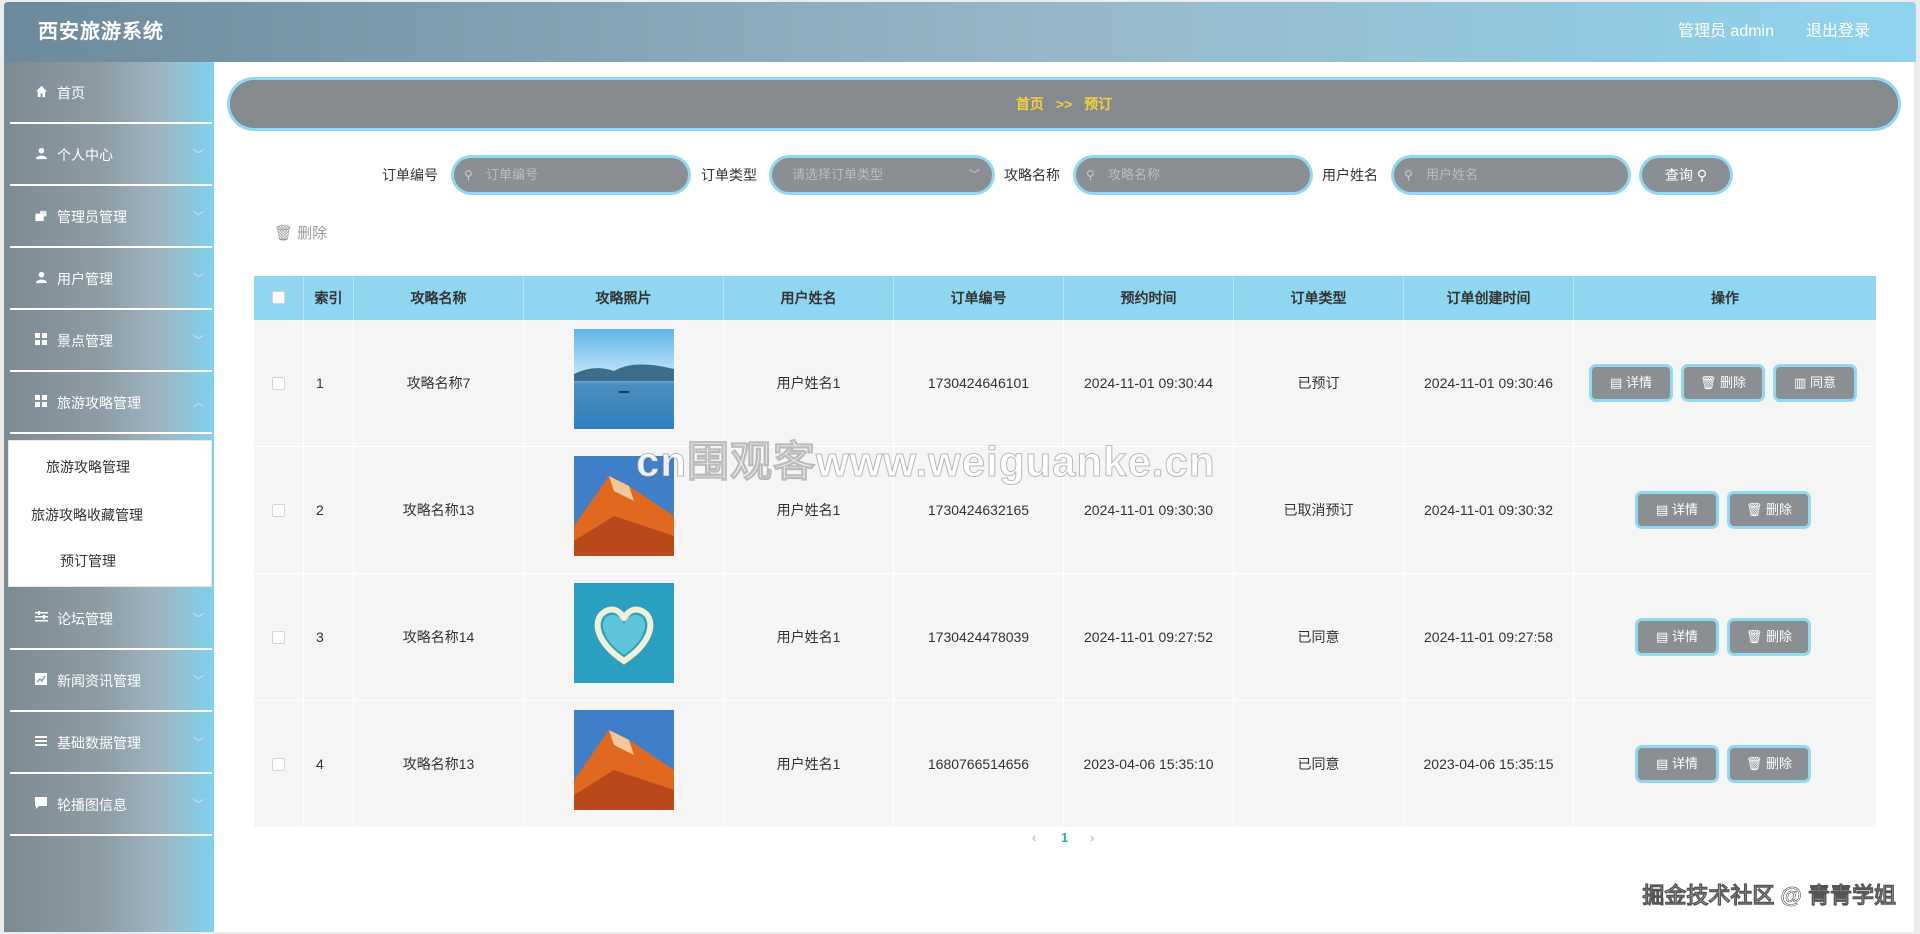 This screenshot has height=934, width=1920. What do you see at coordinates (99, 681) in the screenshot?
I see `sidebar-item-label: 新闻资讯管理` at bounding box center [99, 681].